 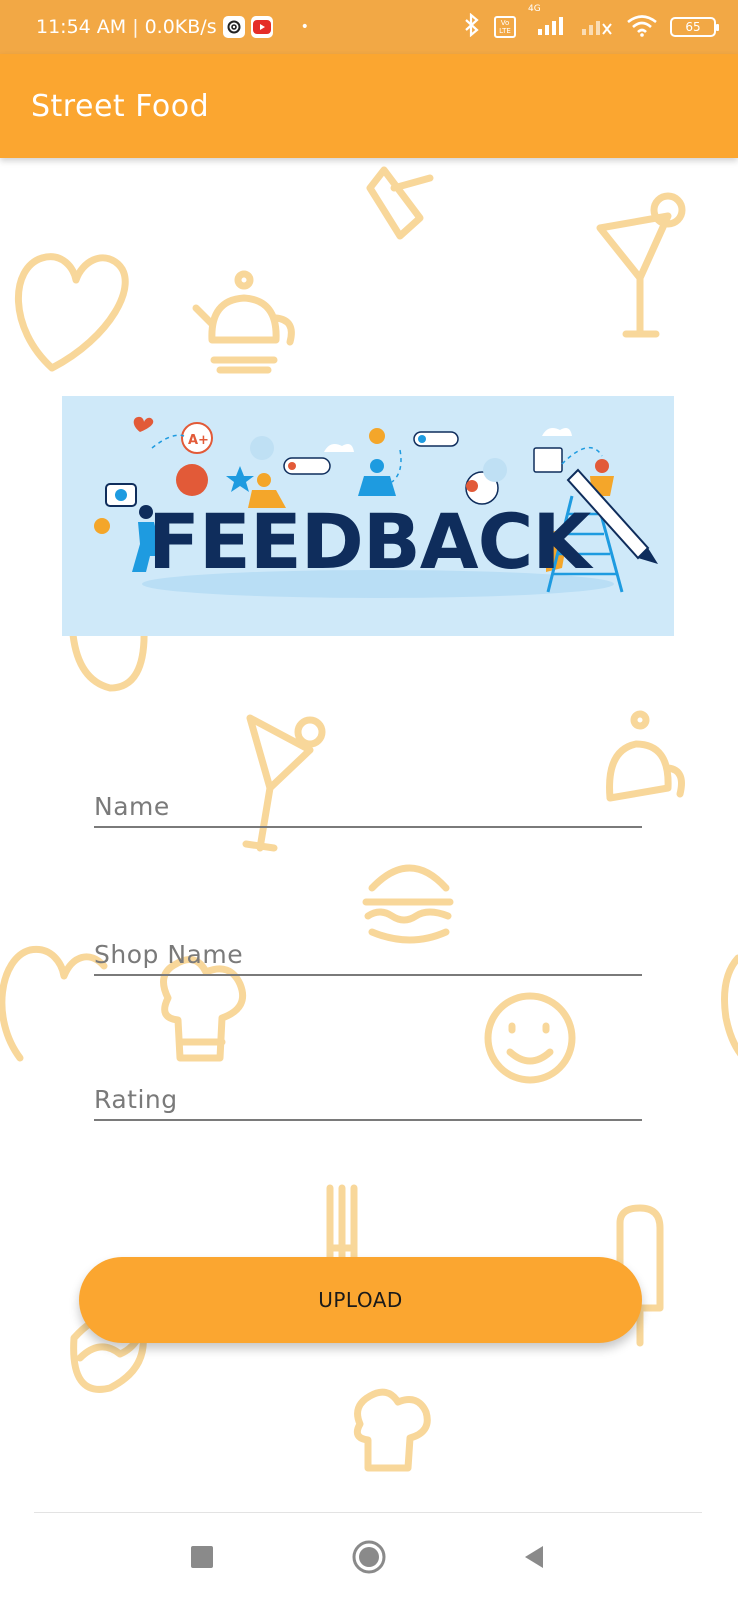 I want to click on status-left: 11:54 AM | 0.0KB/s •, so click(x=172, y=27).